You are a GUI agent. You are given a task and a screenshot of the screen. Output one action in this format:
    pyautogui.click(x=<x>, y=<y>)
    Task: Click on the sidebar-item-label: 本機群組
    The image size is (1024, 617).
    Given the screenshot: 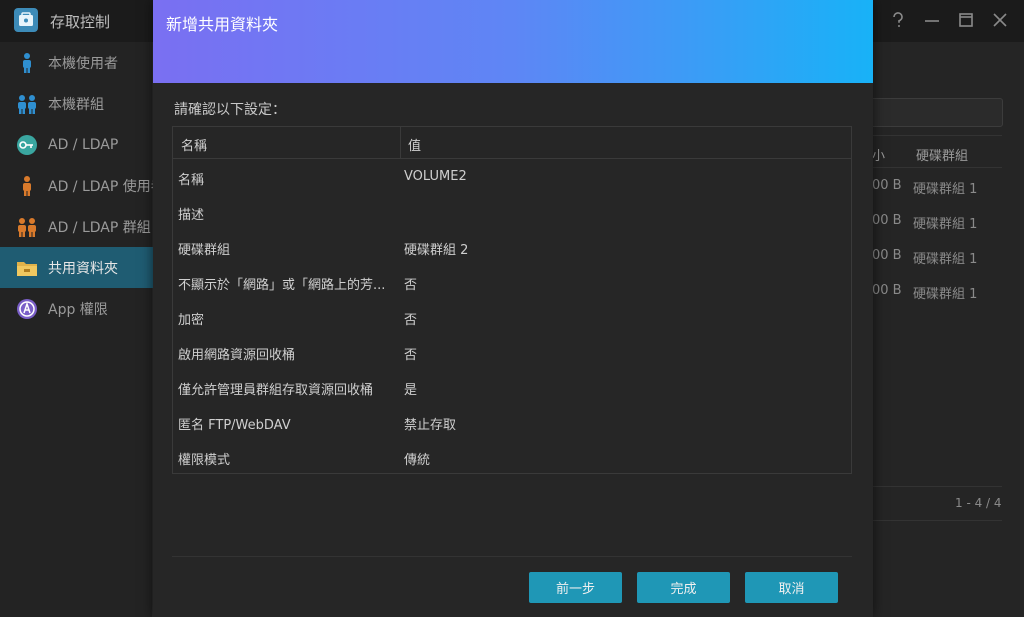 What is the action you would take?
    pyautogui.click(x=76, y=104)
    